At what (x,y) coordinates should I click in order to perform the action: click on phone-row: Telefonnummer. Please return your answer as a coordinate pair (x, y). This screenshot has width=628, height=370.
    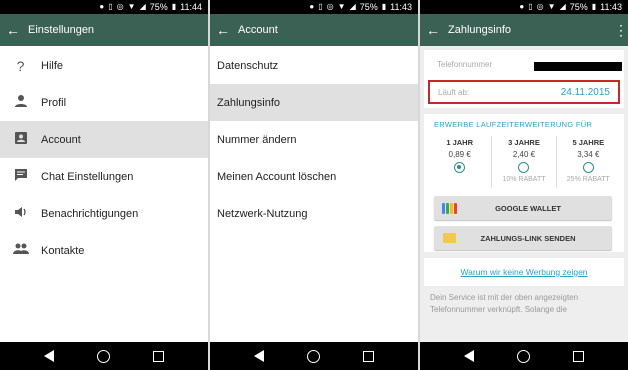
    Looking at the image, I should click on (524, 64).